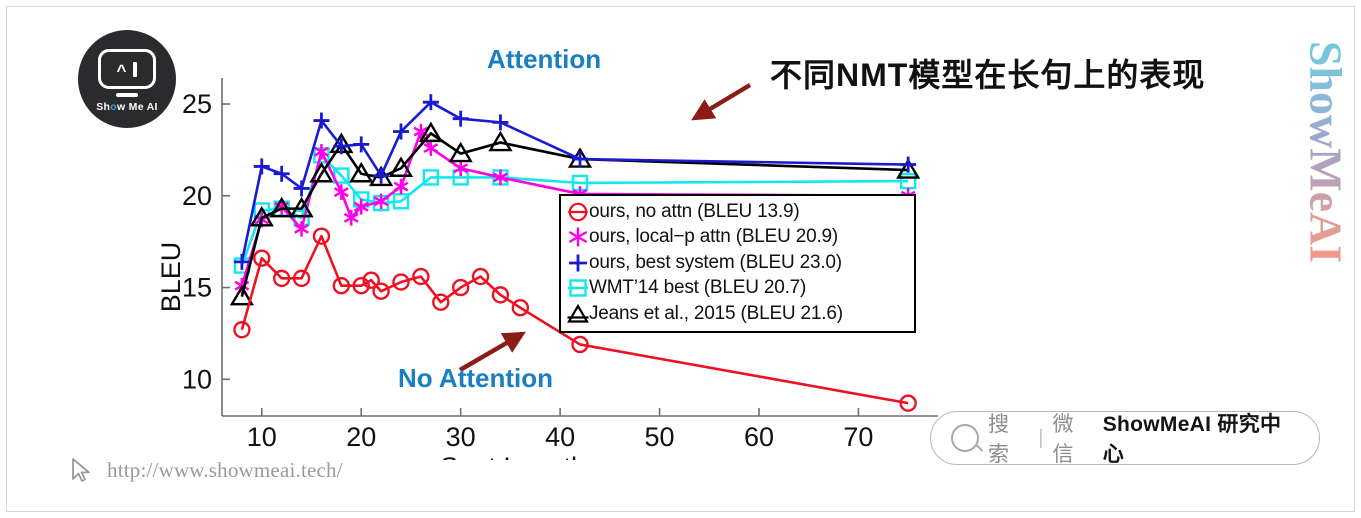 Image resolution: width=1361 pixels, height=518 pixels. I want to click on y-tick-label: 10, so click(197, 379).